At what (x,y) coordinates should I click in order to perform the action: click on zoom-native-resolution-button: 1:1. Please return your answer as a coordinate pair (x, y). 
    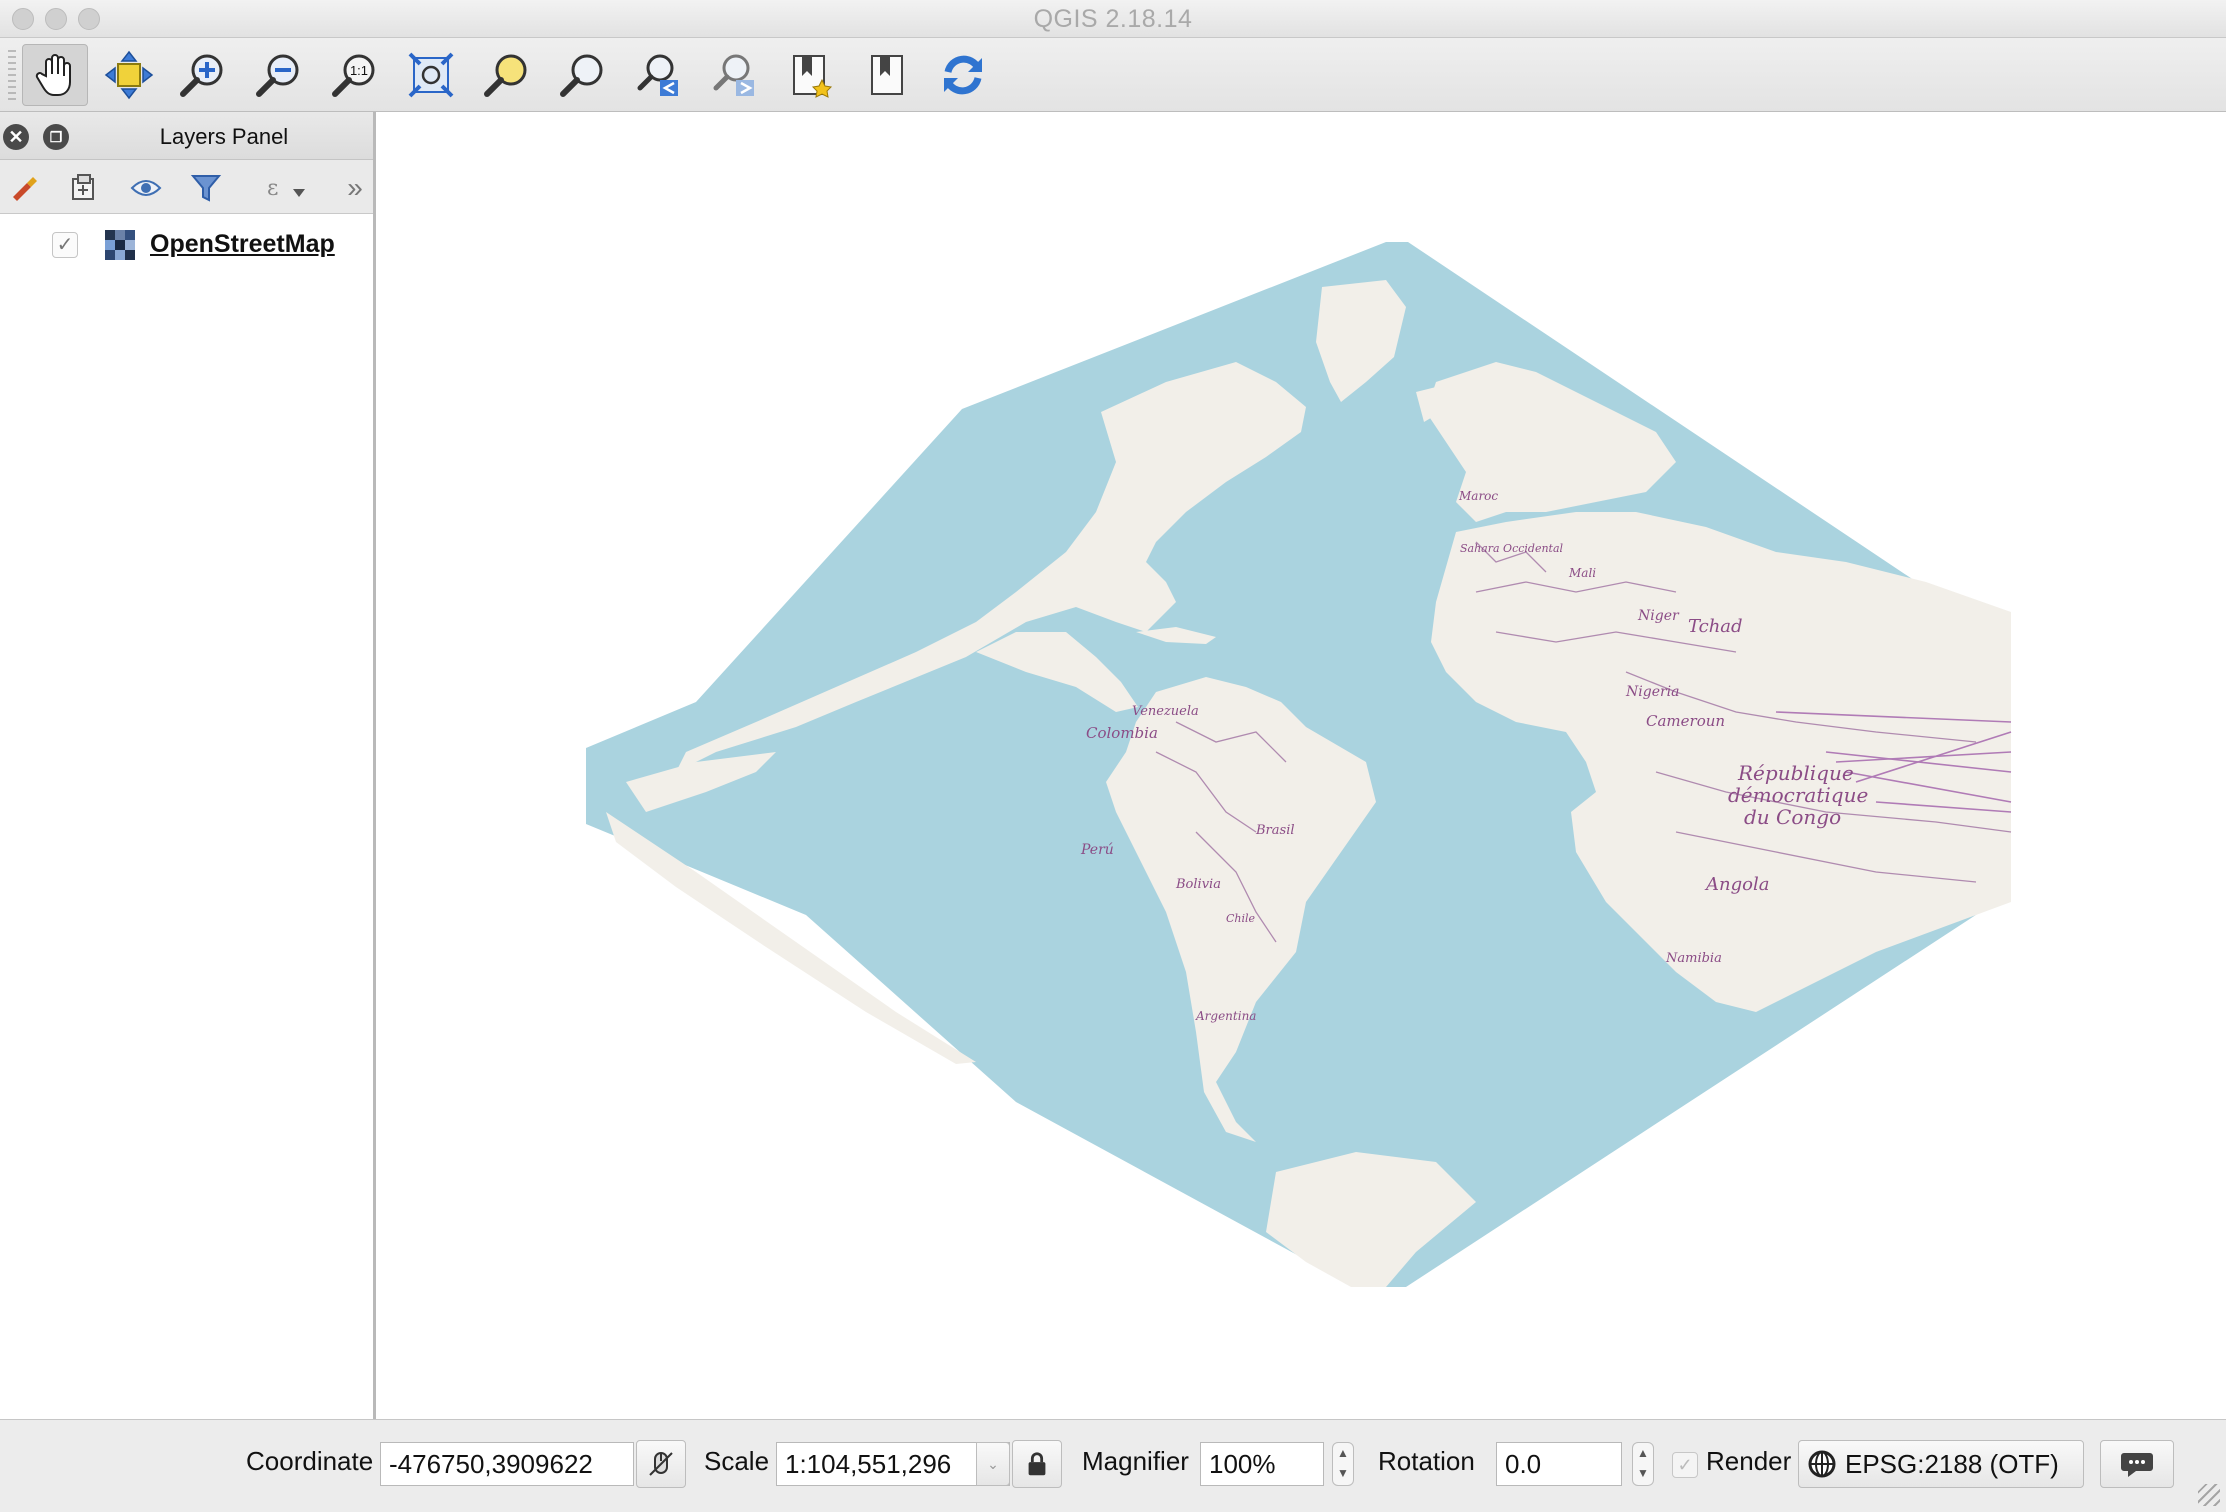
    Looking at the image, I should click on (355, 75).